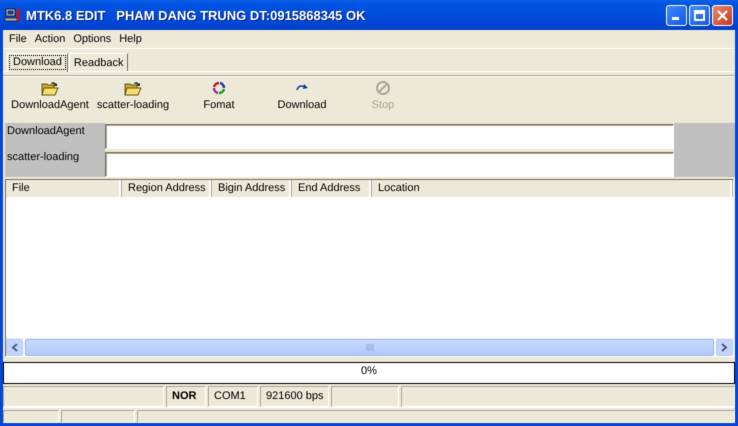  I want to click on tab: Readback, so click(98, 62).